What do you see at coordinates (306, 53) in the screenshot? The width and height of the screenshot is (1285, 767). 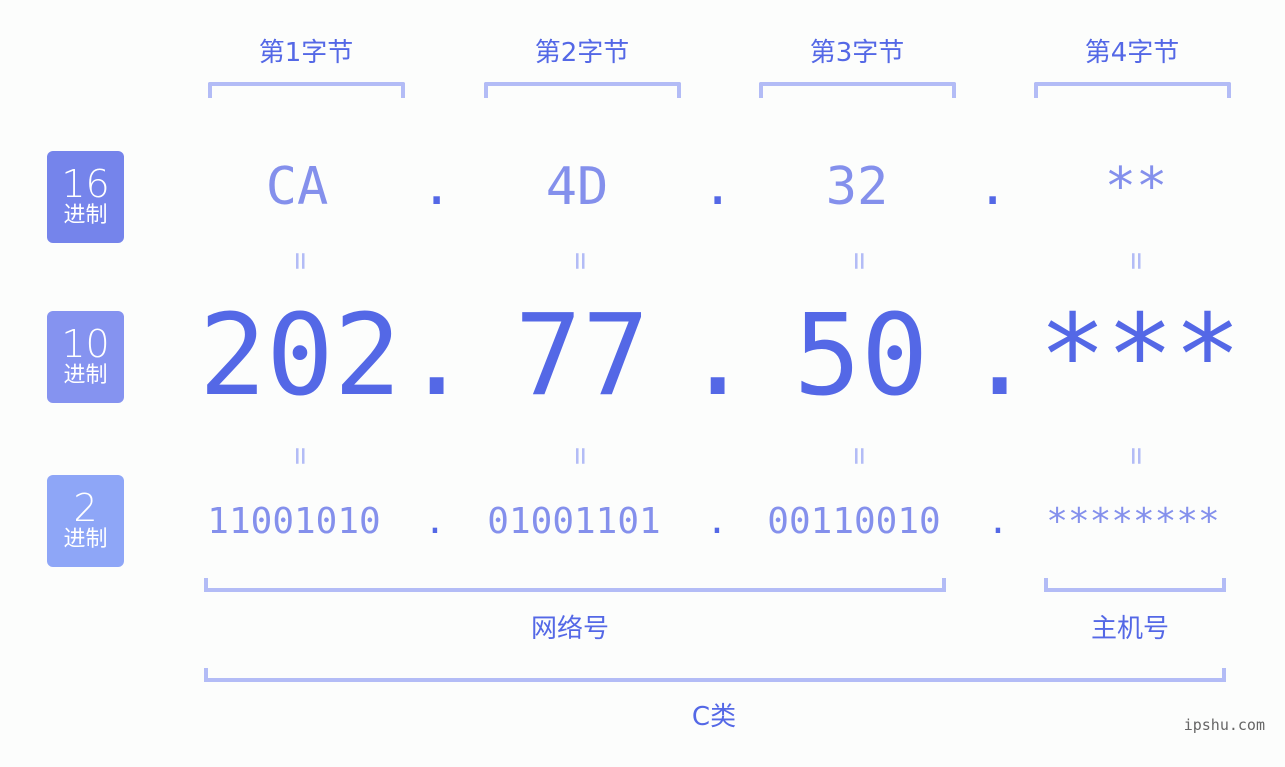 I see `byte-label-1: 第1字节` at bounding box center [306, 53].